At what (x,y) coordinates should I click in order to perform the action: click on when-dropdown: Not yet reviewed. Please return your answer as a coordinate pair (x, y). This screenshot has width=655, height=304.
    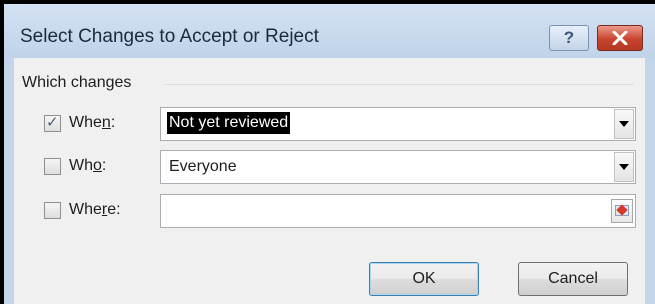
    Looking at the image, I should click on (398, 124).